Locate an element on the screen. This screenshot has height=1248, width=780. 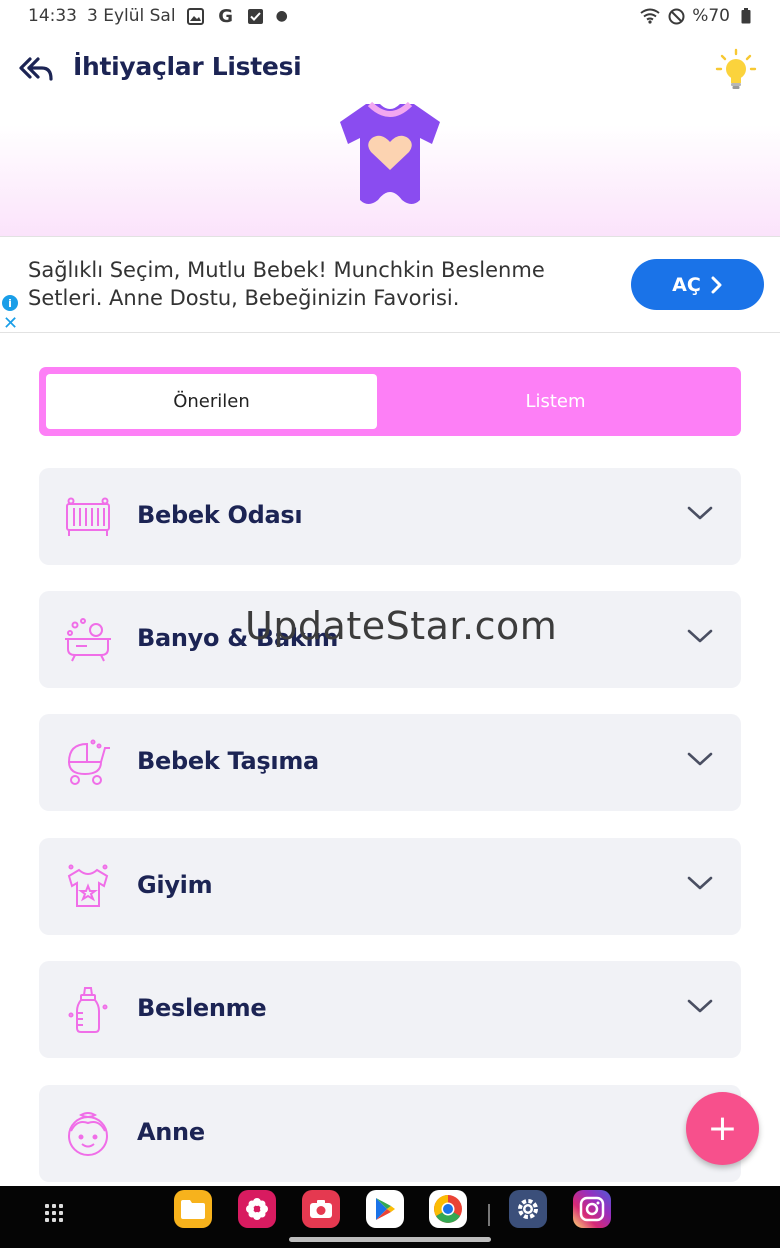
camera-app-icon is located at coordinates (321, 1209).